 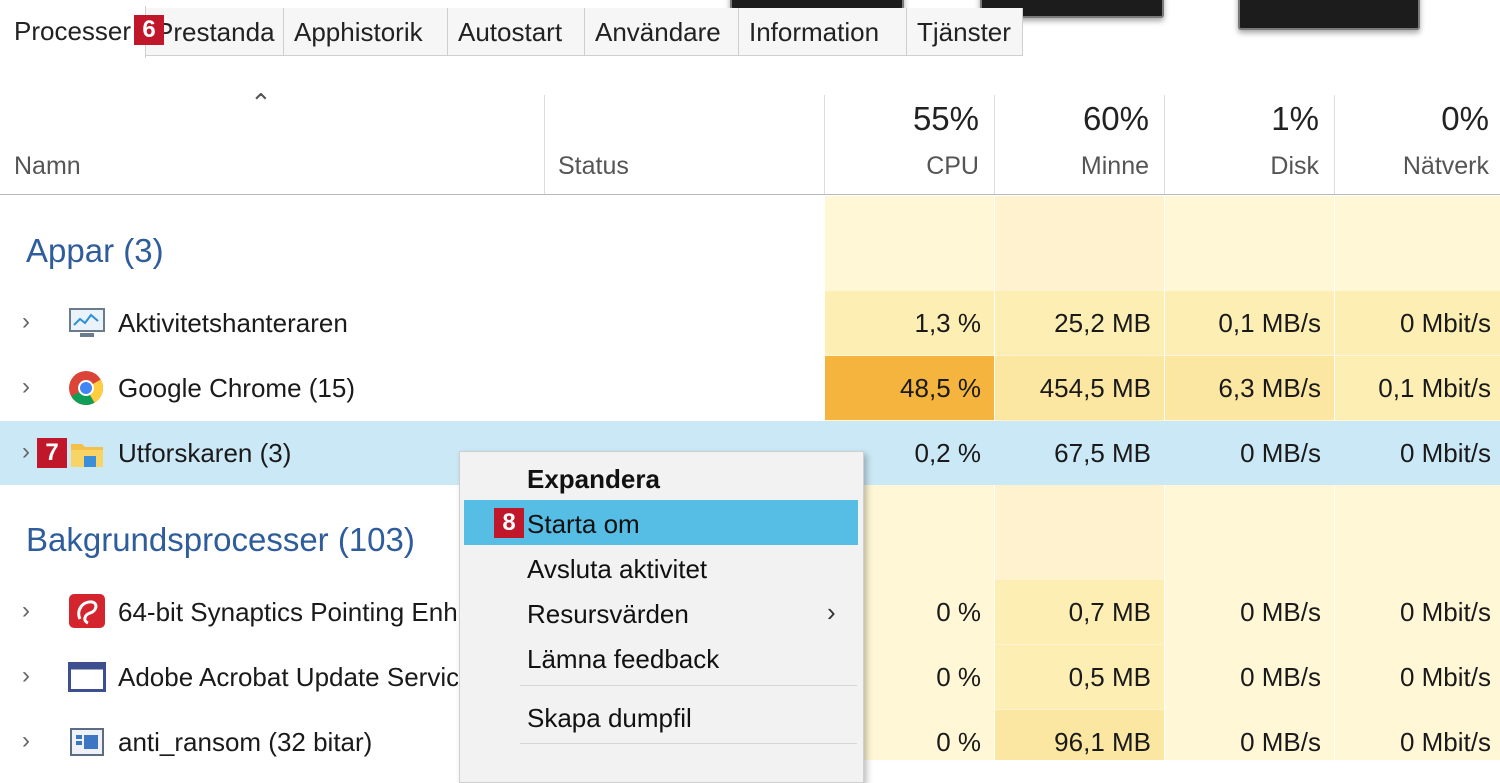 I want to click on task-manager-icon, so click(x=87, y=325).